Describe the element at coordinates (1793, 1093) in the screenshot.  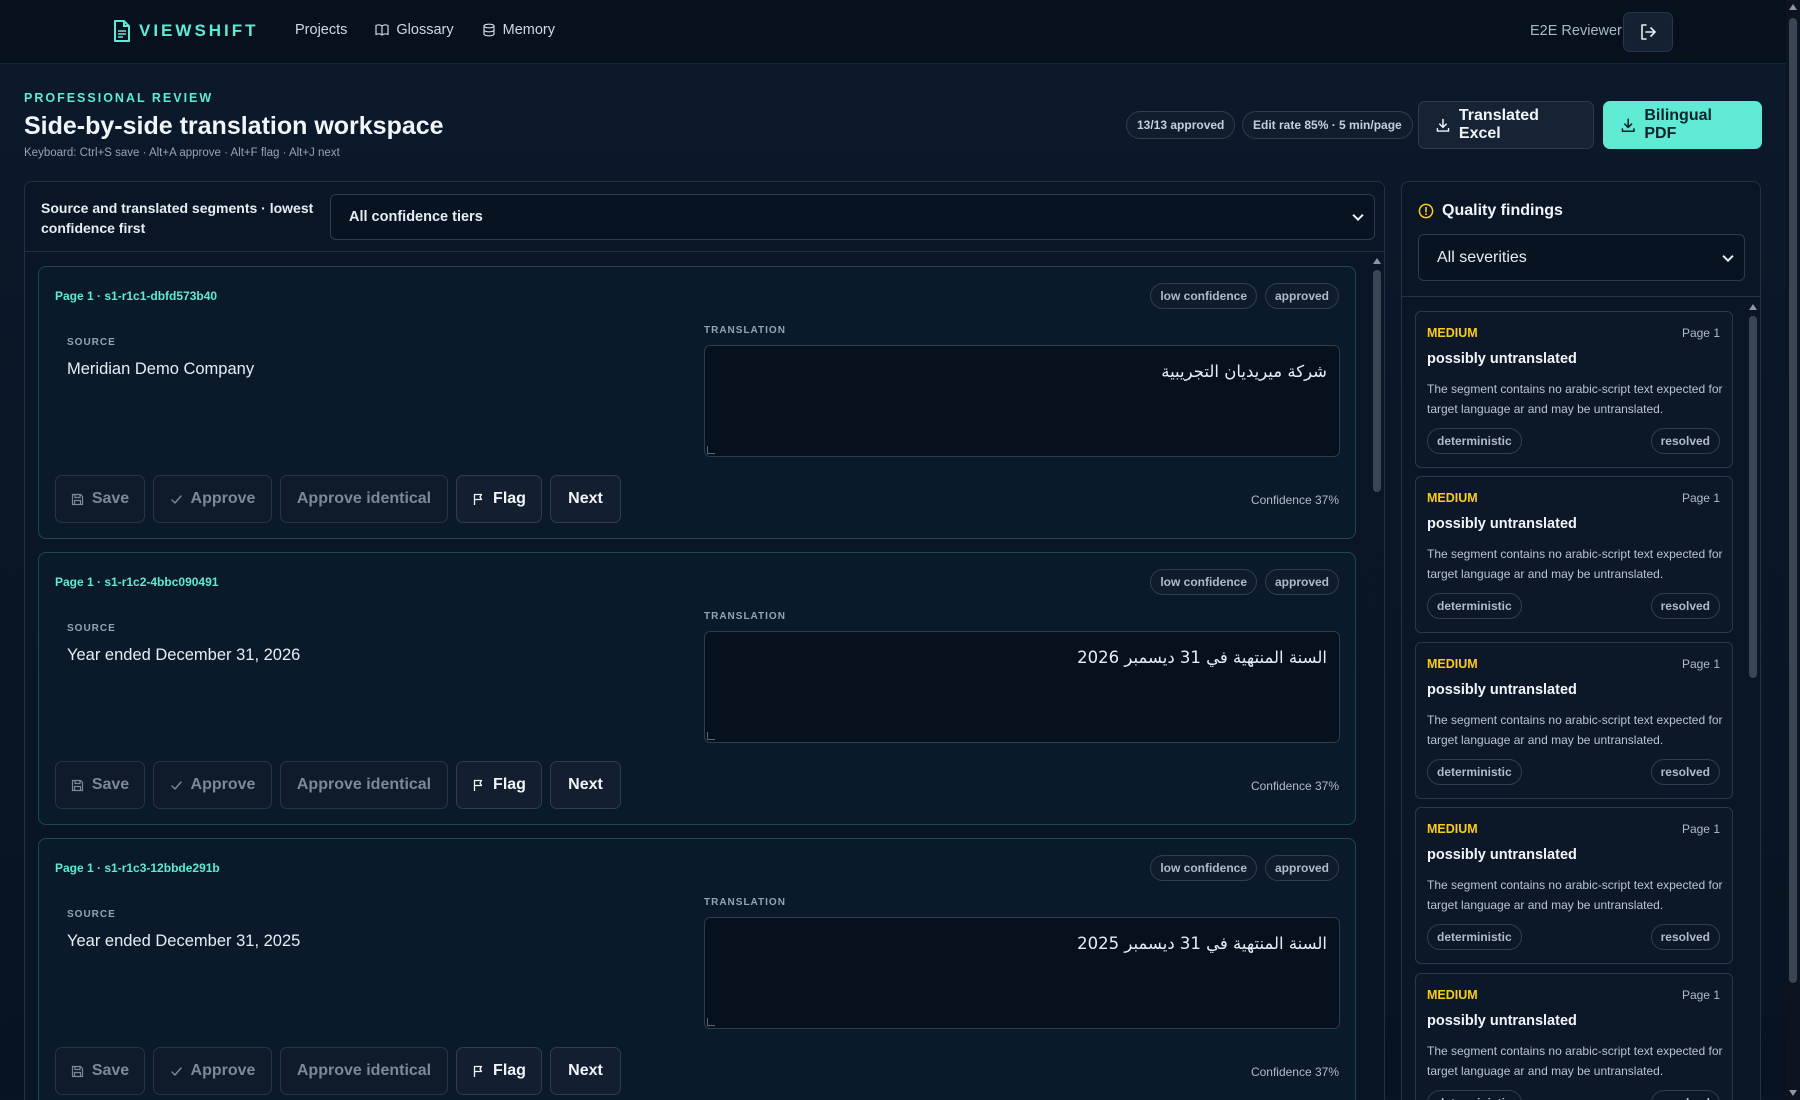
I see `scroll-down-arrow` at that location.